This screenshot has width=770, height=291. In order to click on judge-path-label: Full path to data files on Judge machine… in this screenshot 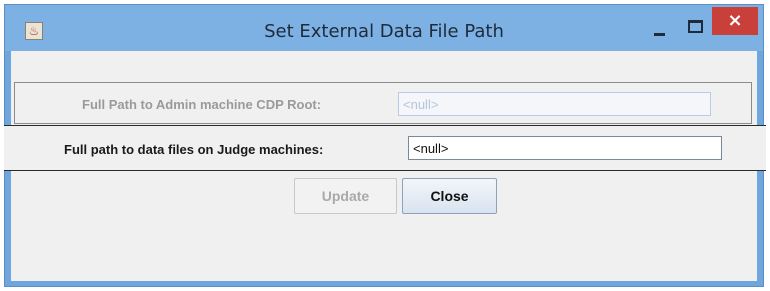, I will do `click(194, 149)`.